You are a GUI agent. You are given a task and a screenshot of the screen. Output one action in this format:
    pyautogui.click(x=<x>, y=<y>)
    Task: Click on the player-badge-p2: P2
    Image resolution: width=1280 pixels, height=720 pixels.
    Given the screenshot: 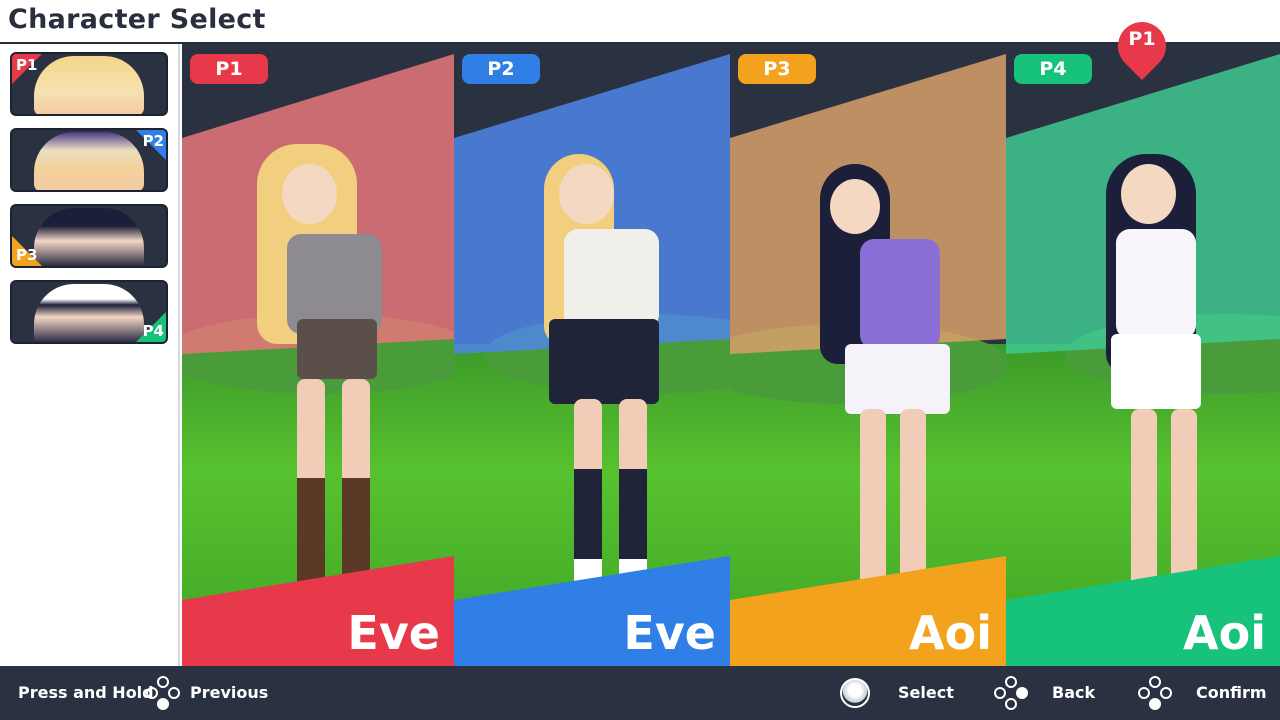 What is the action you would take?
    pyautogui.click(x=501, y=69)
    